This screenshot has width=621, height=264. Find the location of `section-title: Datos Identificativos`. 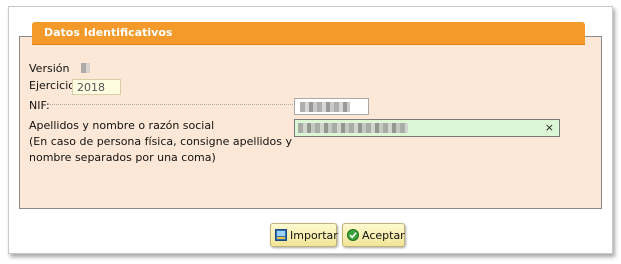

section-title: Datos Identificativos is located at coordinates (108, 32).